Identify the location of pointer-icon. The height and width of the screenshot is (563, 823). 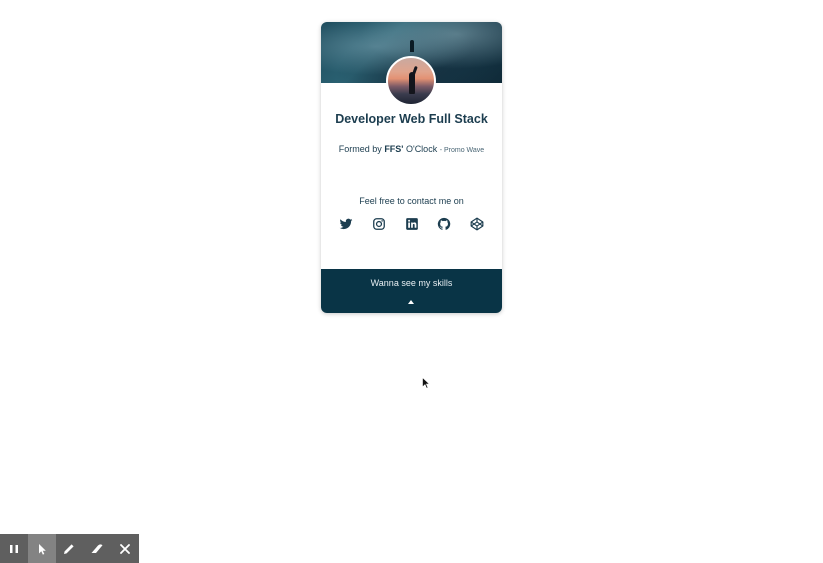
(42, 549).